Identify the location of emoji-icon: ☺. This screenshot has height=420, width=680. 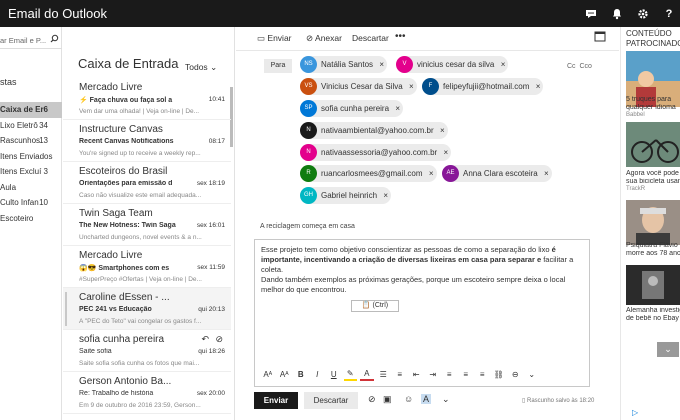
(408, 399).